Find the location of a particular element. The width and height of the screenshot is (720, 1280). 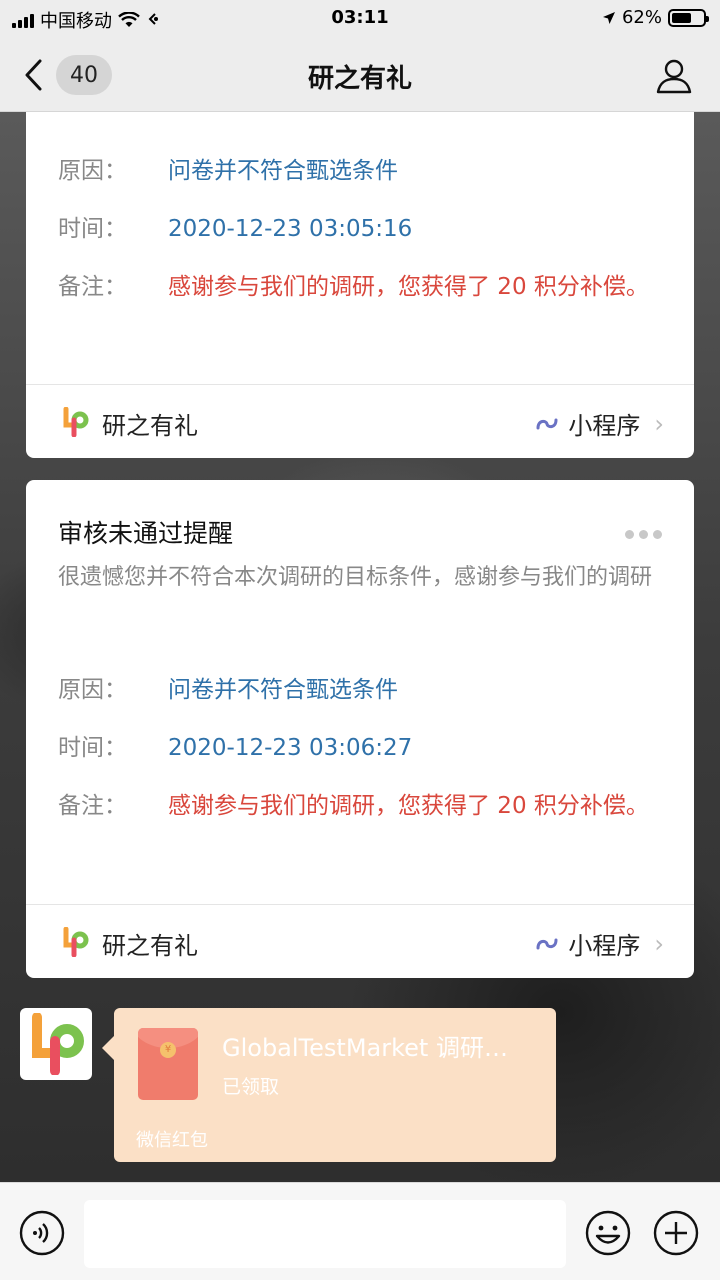

message-input is located at coordinates (325, 1234).